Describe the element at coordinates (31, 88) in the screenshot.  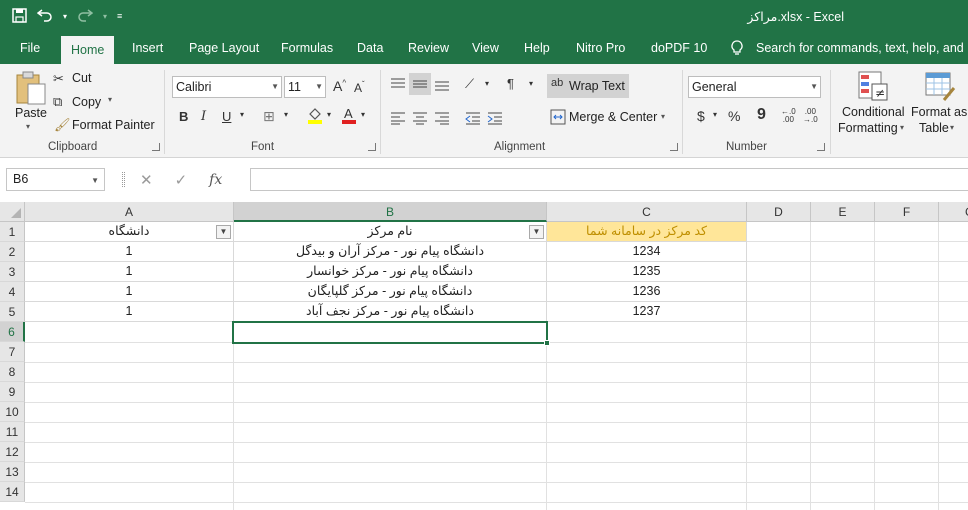
I see `paste-icon` at that location.